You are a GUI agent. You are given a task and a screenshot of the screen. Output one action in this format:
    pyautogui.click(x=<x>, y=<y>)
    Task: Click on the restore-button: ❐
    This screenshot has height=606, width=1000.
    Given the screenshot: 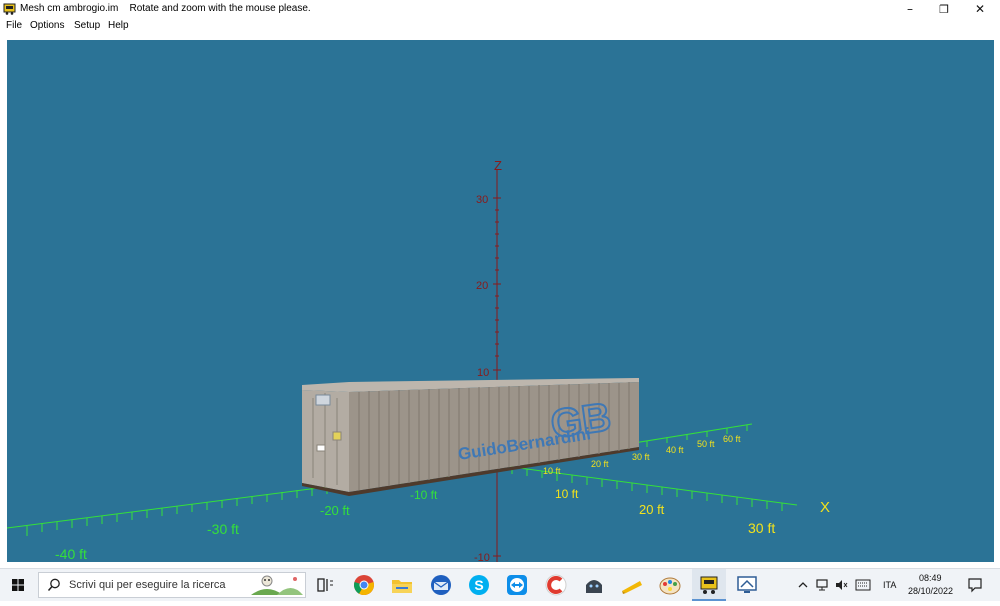 What is the action you would take?
    pyautogui.click(x=944, y=9)
    